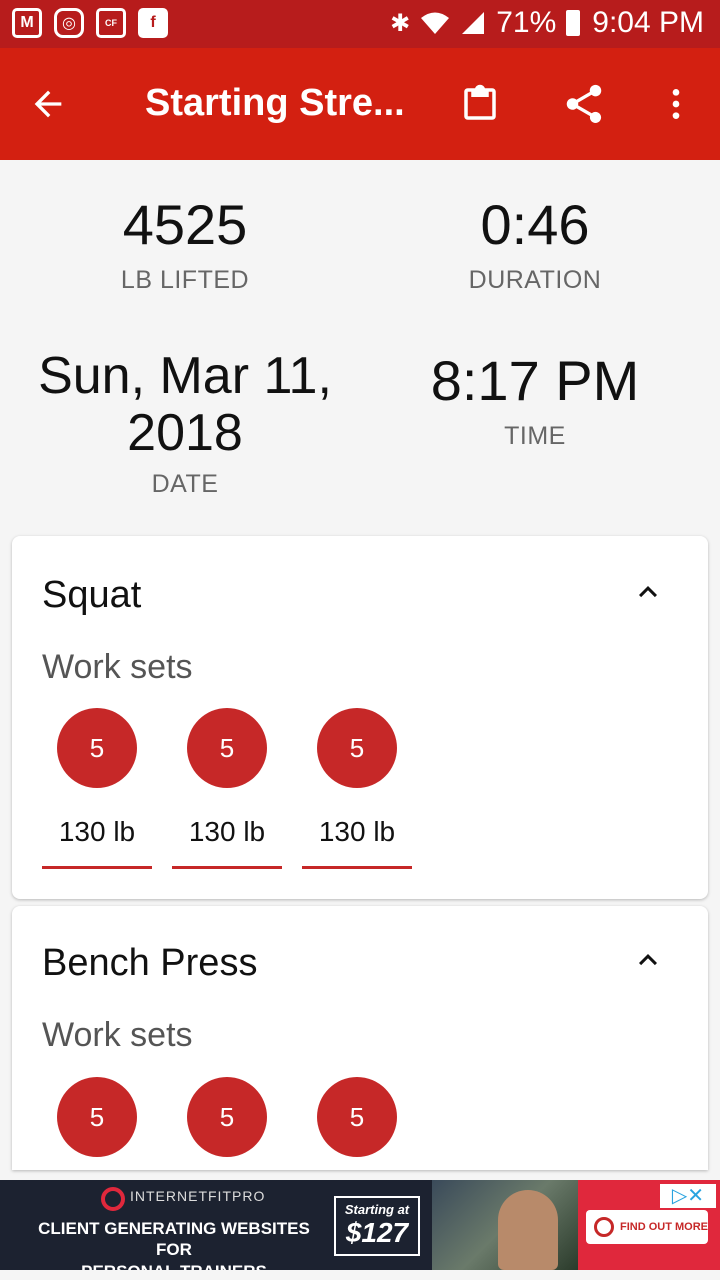 The height and width of the screenshot is (1280, 720). What do you see at coordinates (528, 1230) in the screenshot?
I see `trainer-image` at bounding box center [528, 1230].